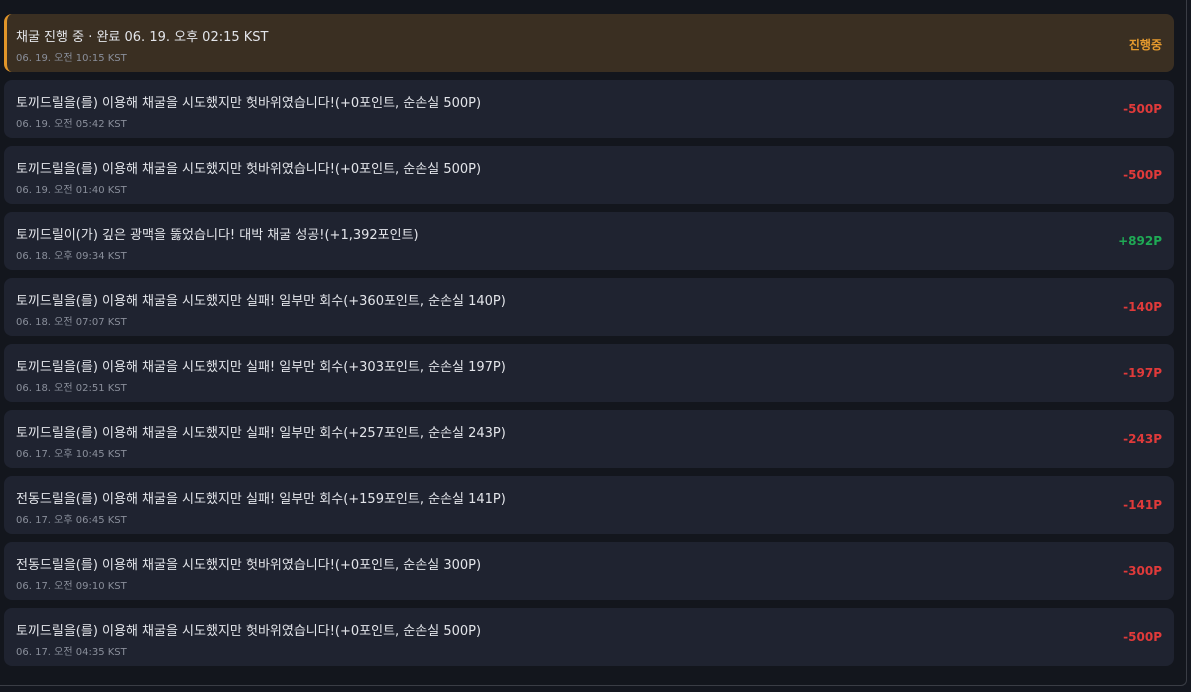 This screenshot has height=692, width=1191. Describe the element at coordinates (71, 652) in the screenshot. I see `history-time: 06. 17. 오전 04:35 KST` at that location.